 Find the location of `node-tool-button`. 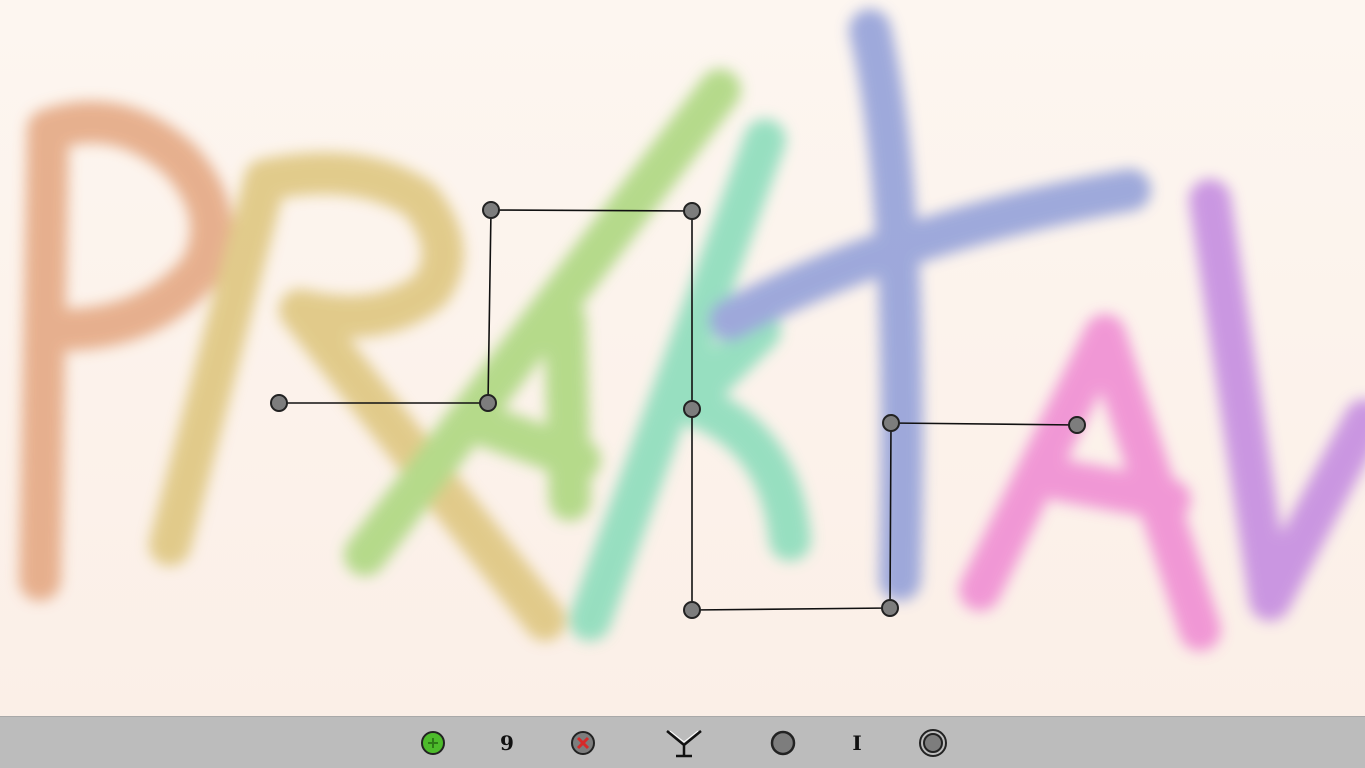

node-tool-button is located at coordinates (783, 743).